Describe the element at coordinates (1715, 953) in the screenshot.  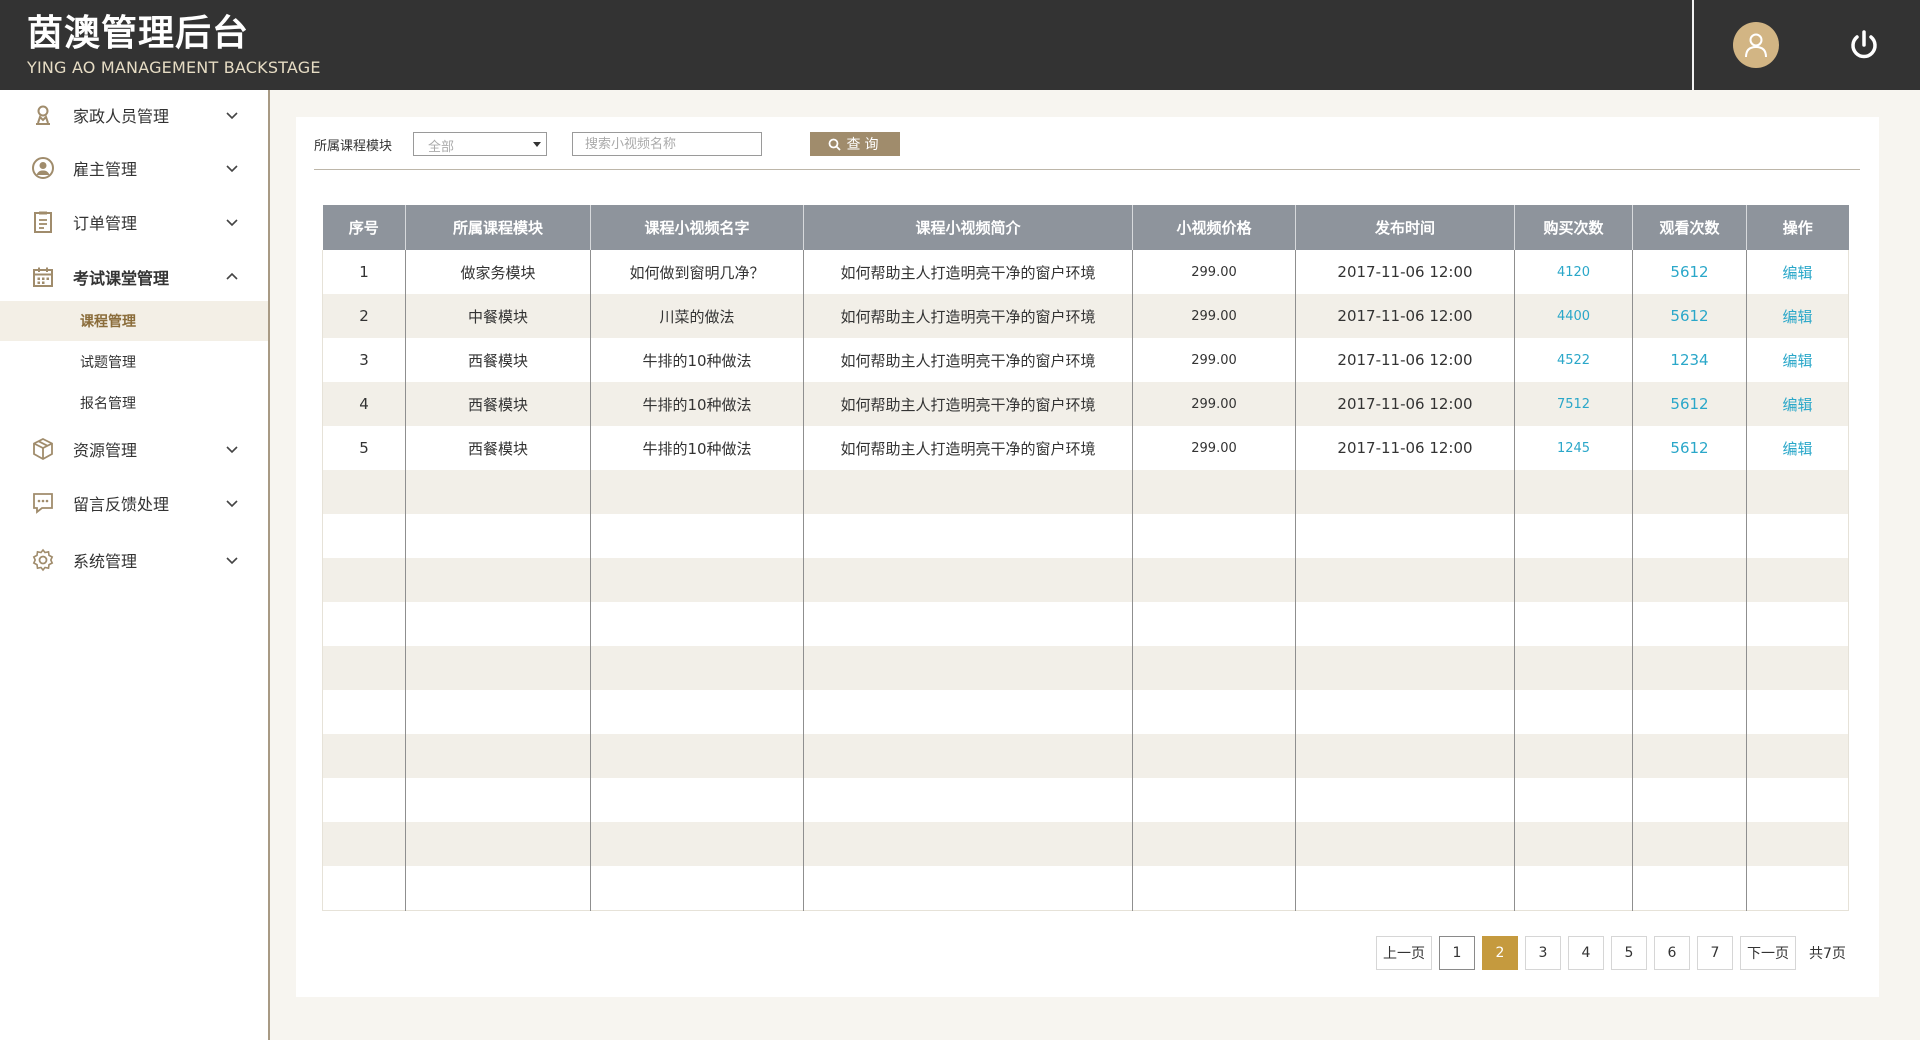
I see `page-button: 7` at that location.